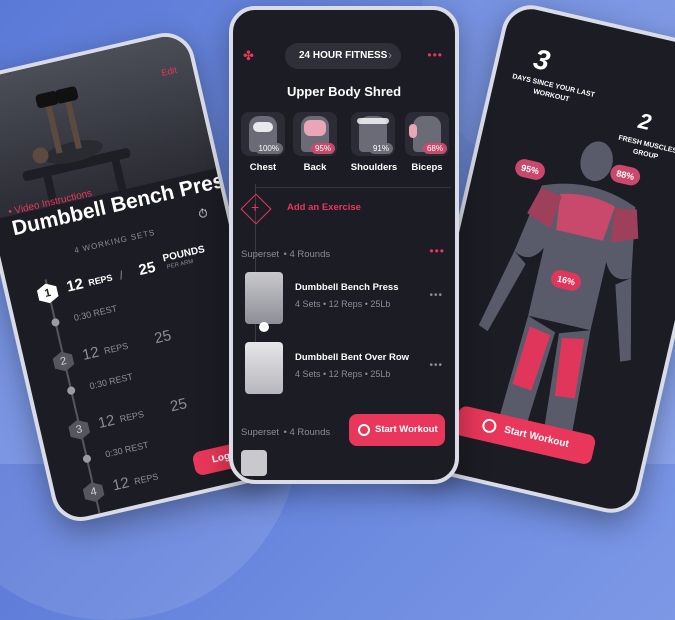 The image size is (675, 620). I want to click on exercise-name: Dumbbell Bent Over Row, so click(352, 357).